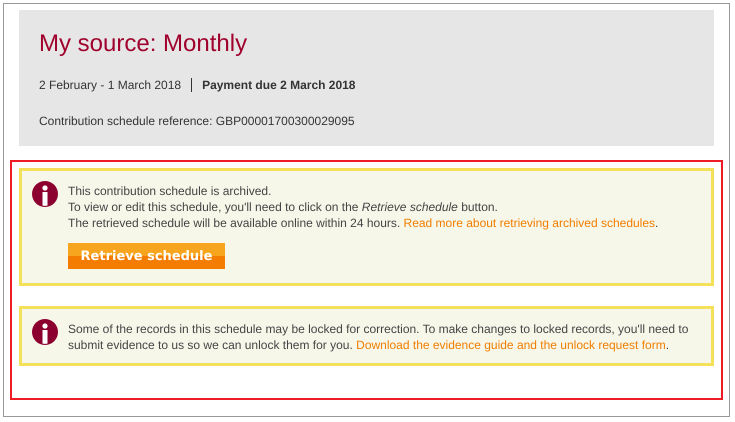 The image size is (735, 422). Describe the element at coordinates (283, 207) in the screenshot. I see `alert-text: To view or edit this schedule, you'll need to click on the Retrieve schedule button.` at that location.